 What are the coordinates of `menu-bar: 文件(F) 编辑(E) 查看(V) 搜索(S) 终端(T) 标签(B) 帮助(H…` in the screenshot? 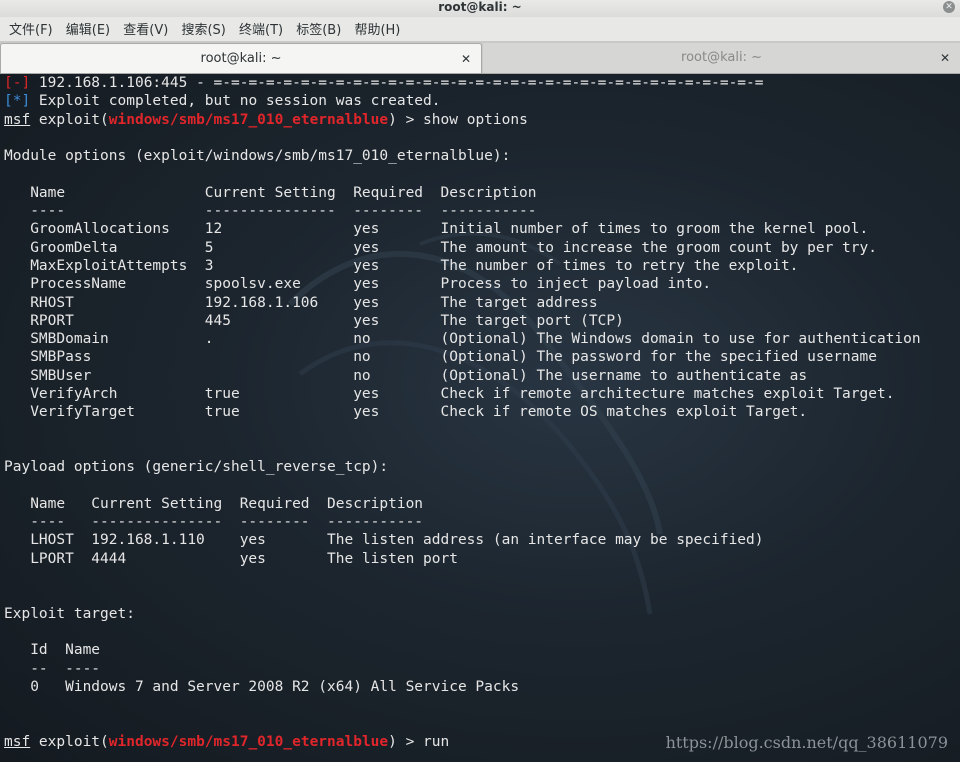 It's located at (480, 29).